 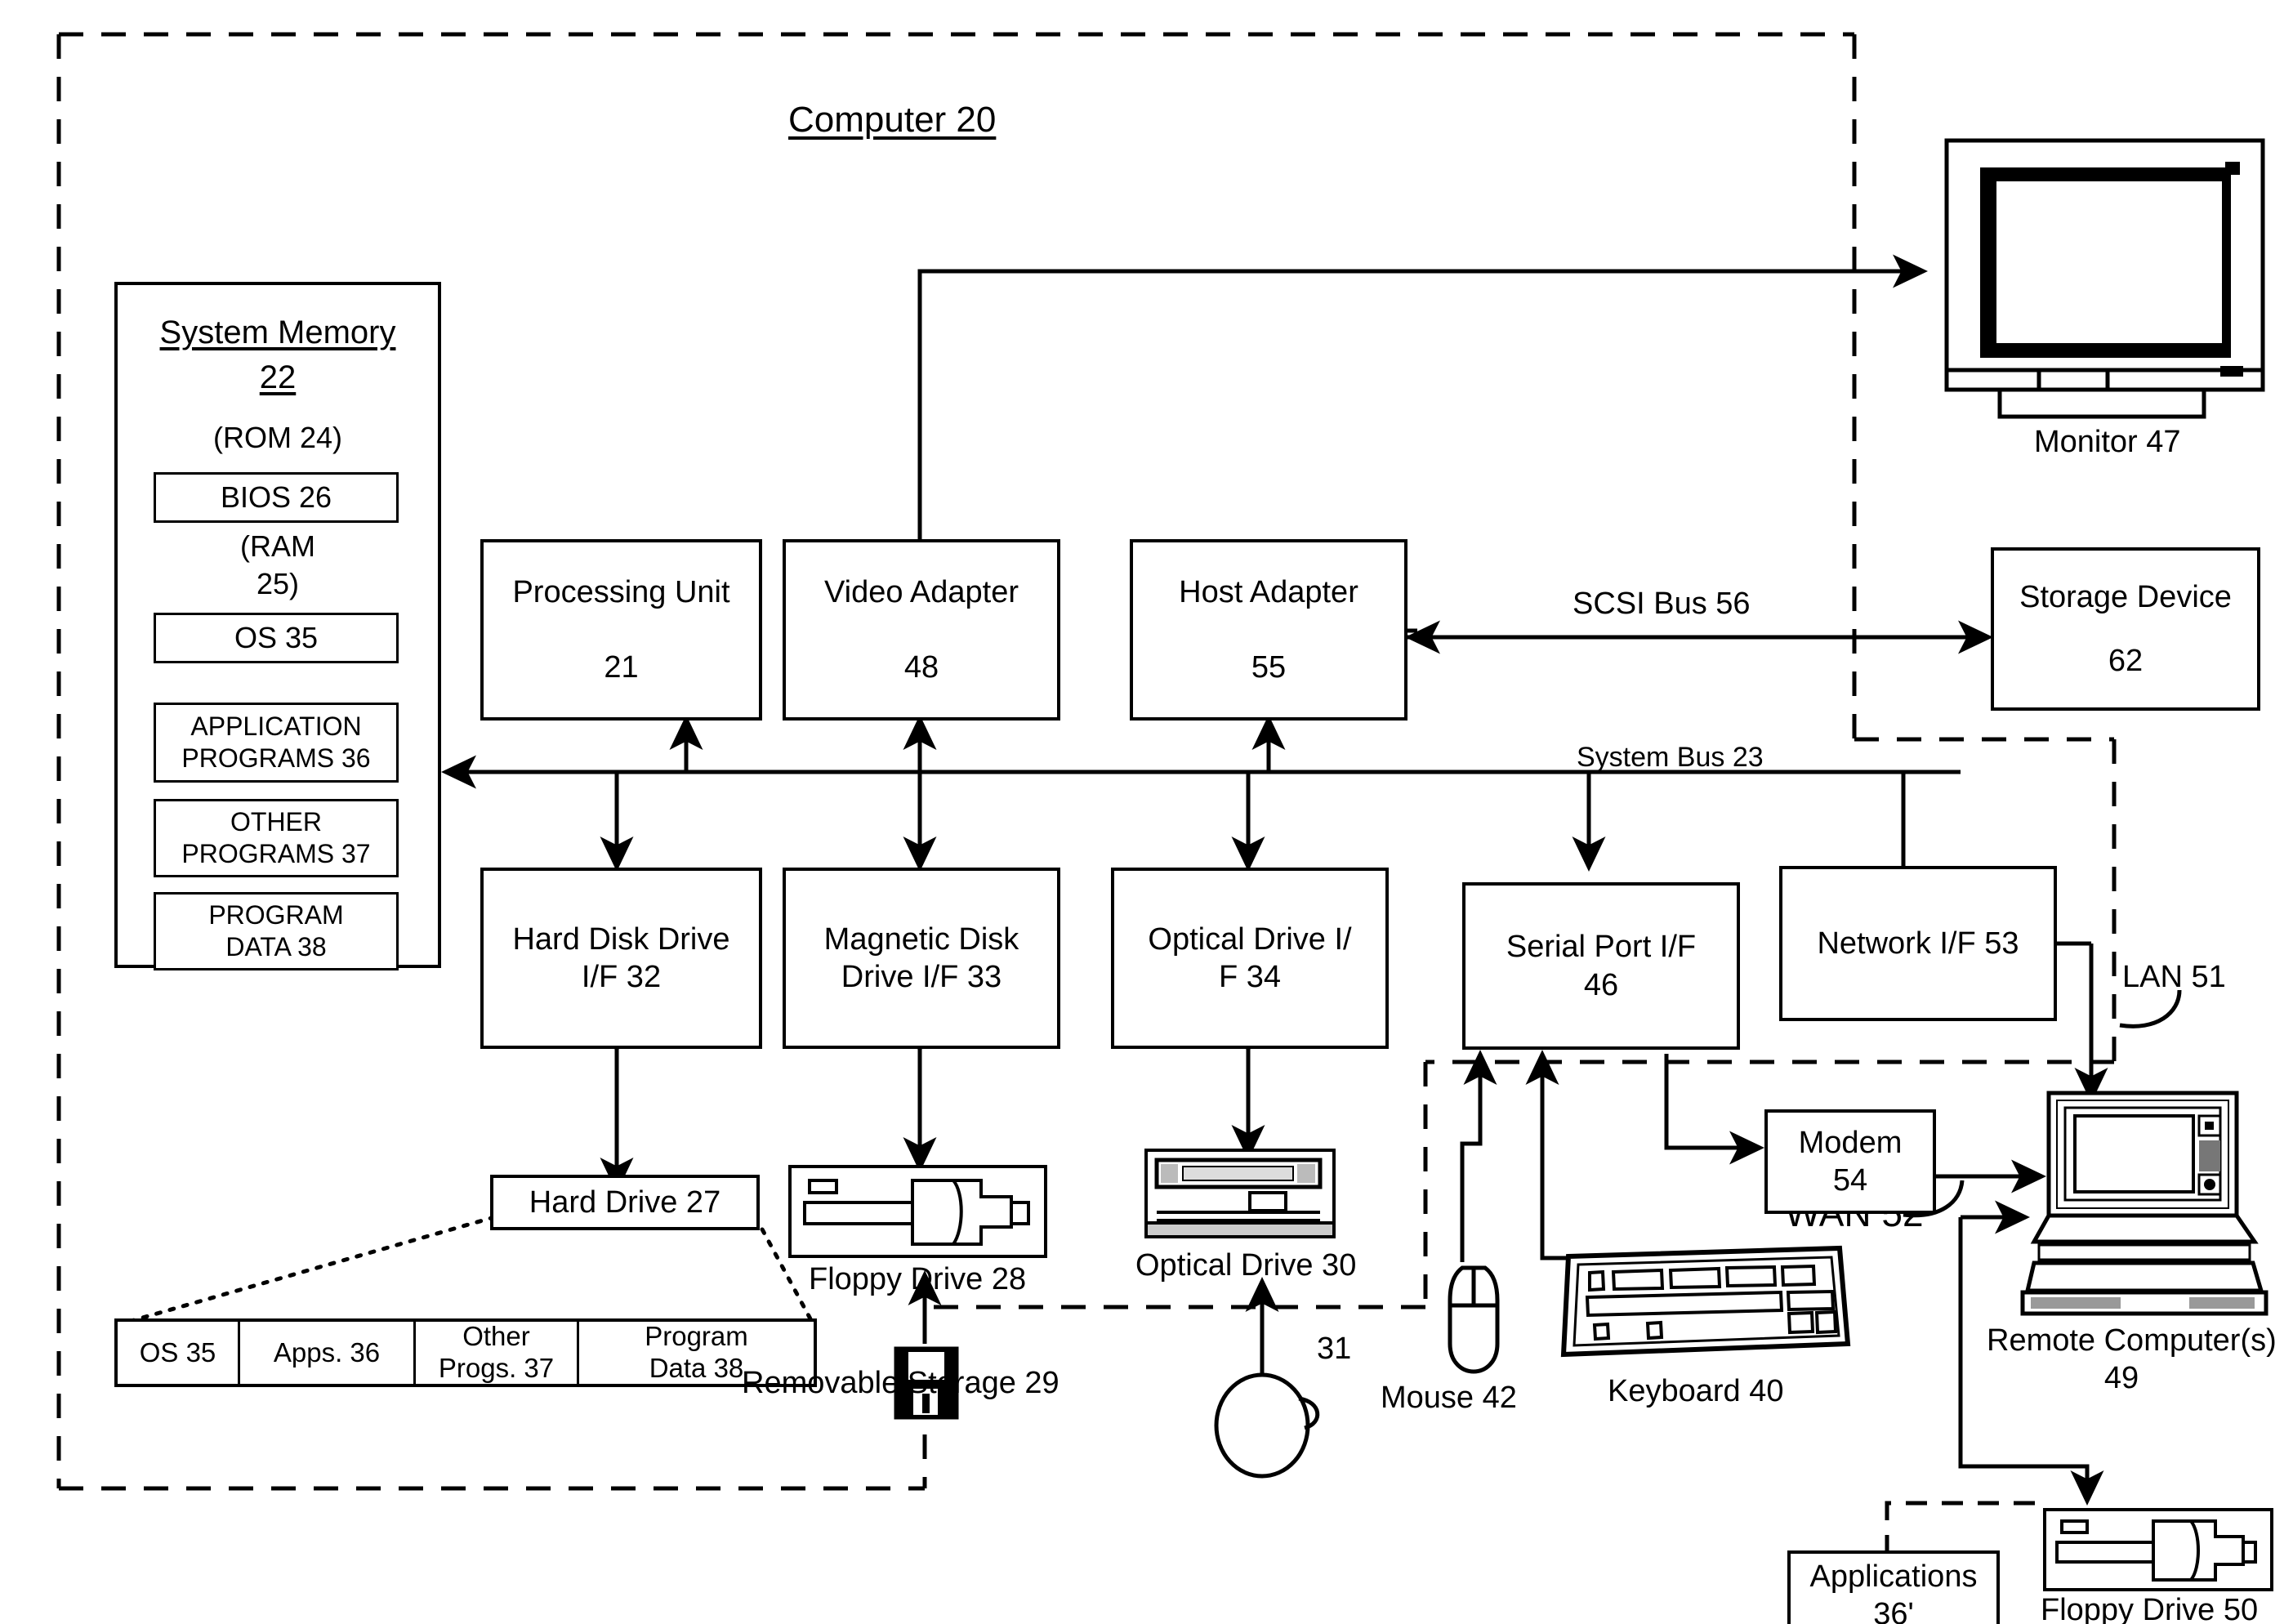 What do you see at coordinates (1246, 1265) in the screenshot?
I see `optical-drive-30-caption: Optical Drive 30` at bounding box center [1246, 1265].